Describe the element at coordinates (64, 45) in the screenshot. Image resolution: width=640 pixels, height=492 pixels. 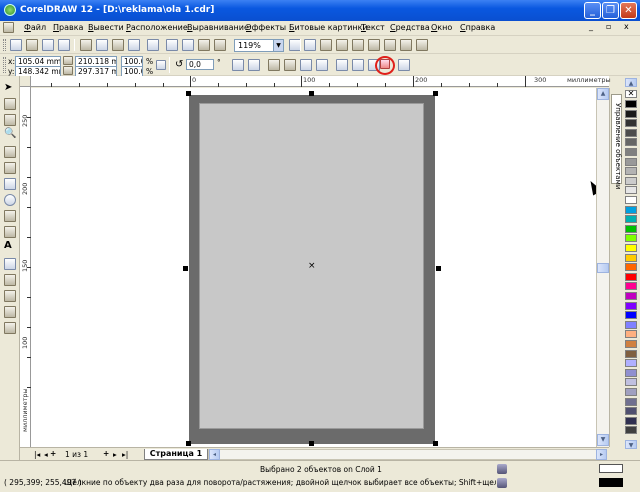
I see `print-icon` at that location.